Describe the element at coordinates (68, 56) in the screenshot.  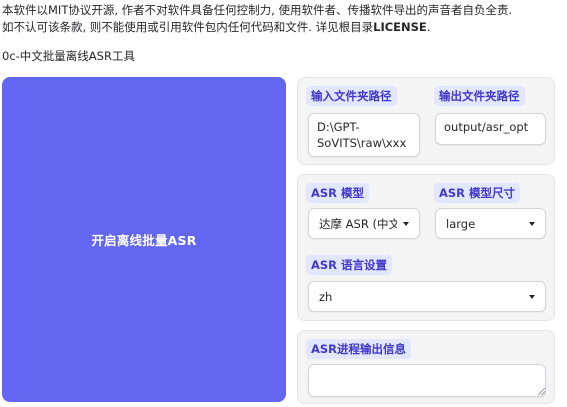
I see `section-title: 0c-中文批量离线ASR工具` at that location.